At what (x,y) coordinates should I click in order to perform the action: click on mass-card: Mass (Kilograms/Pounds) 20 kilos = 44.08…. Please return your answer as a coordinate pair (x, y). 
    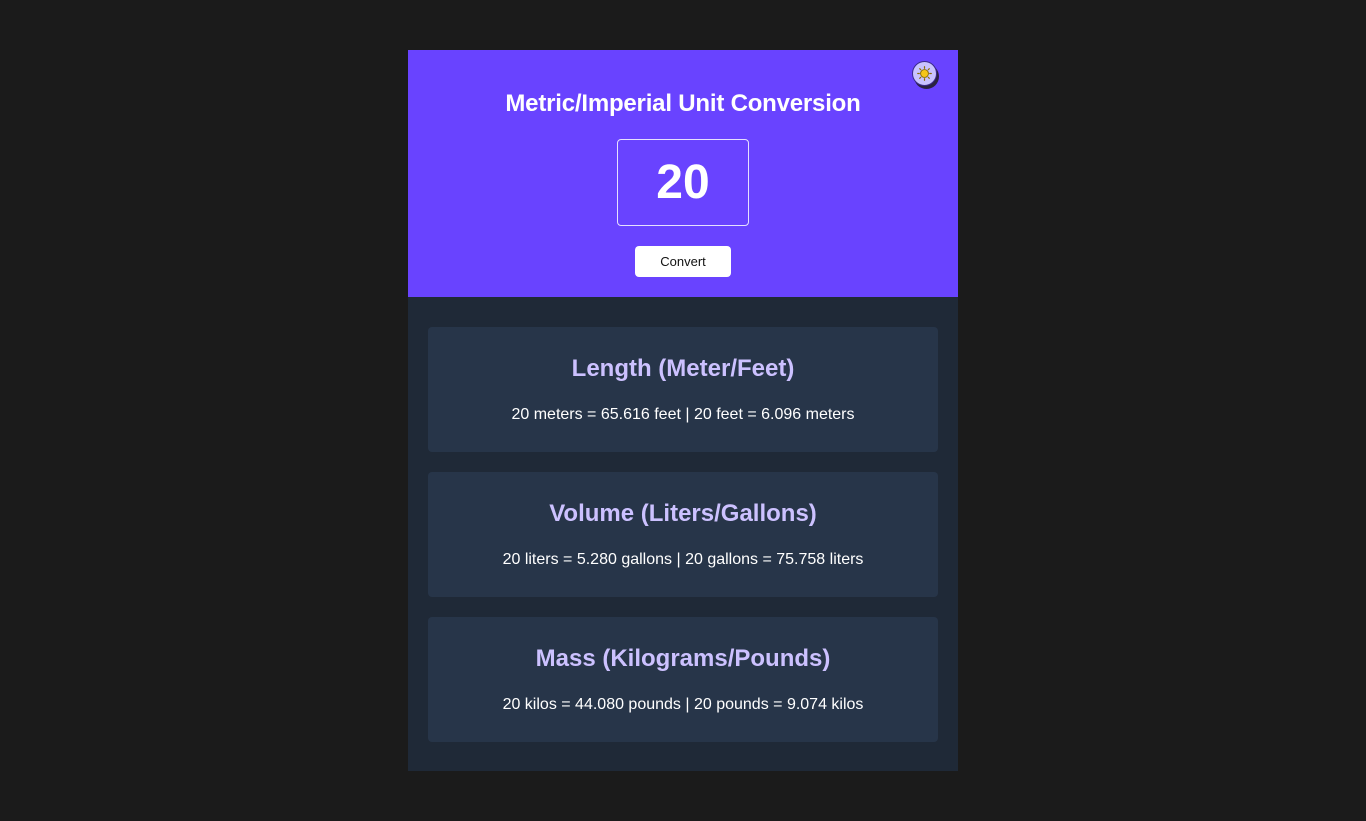
    Looking at the image, I should click on (683, 679).